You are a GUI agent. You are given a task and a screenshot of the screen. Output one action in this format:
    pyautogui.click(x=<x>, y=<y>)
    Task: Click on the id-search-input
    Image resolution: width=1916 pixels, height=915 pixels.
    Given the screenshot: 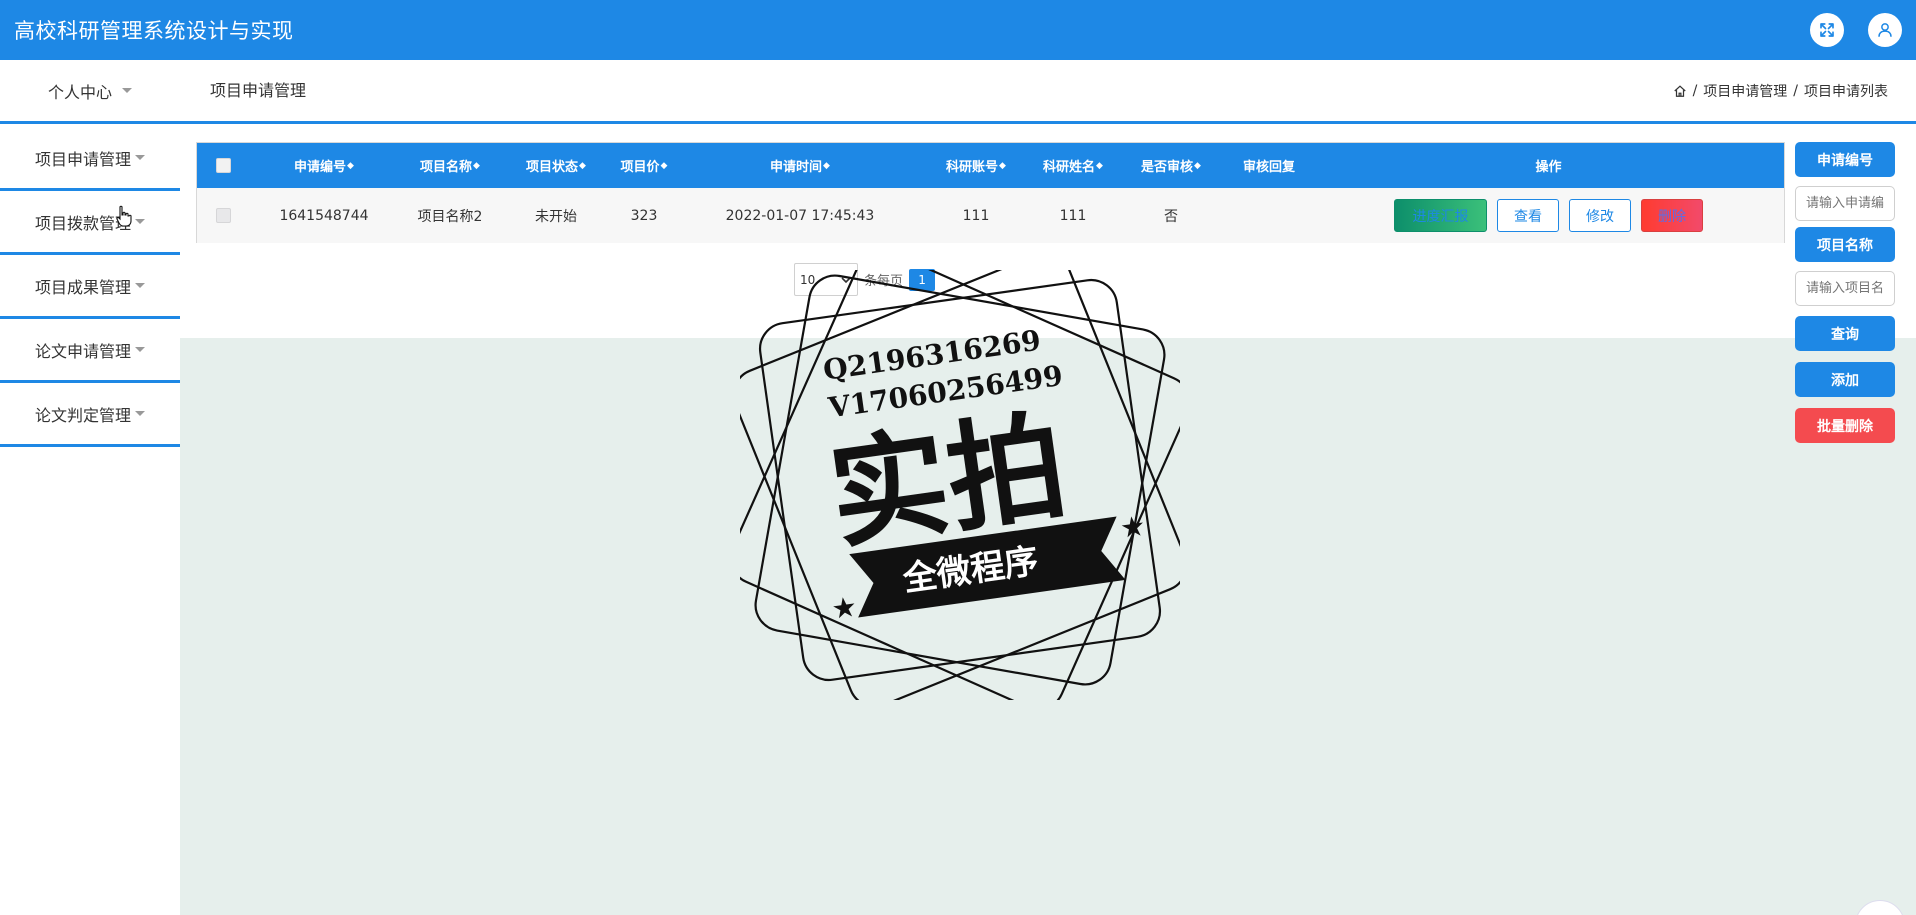 What is the action you would take?
    pyautogui.click(x=1845, y=203)
    